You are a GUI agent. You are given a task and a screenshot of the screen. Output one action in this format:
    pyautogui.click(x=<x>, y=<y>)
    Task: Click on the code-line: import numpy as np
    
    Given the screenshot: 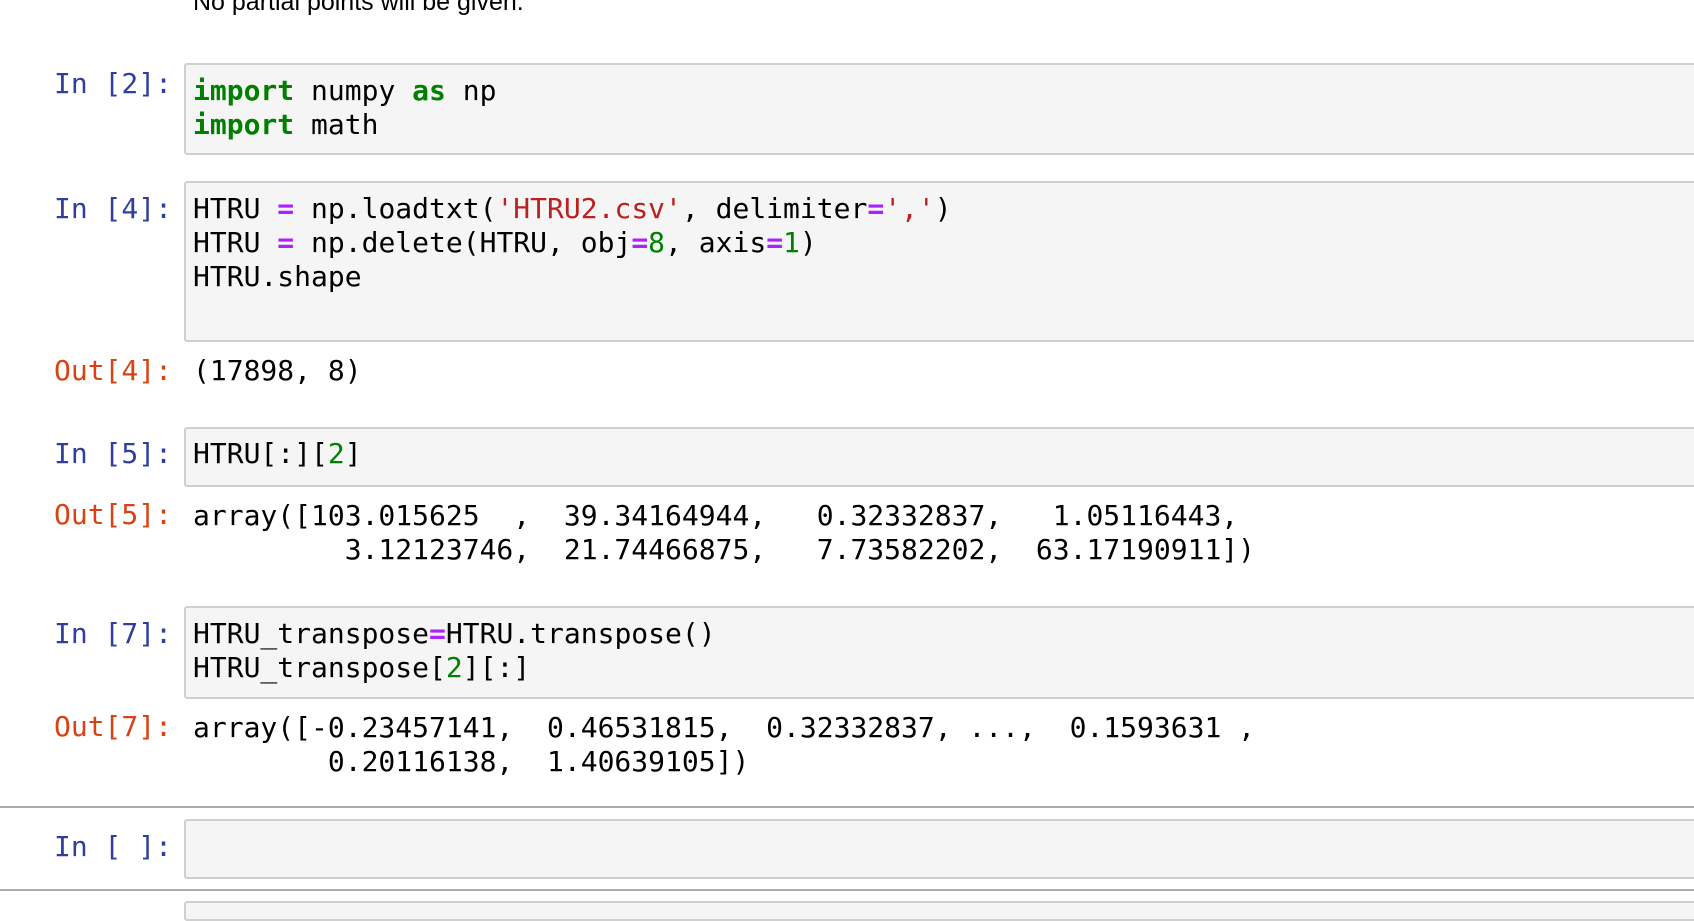 What is the action you would take?
    pyautogui.click(x=344, y=91)
    